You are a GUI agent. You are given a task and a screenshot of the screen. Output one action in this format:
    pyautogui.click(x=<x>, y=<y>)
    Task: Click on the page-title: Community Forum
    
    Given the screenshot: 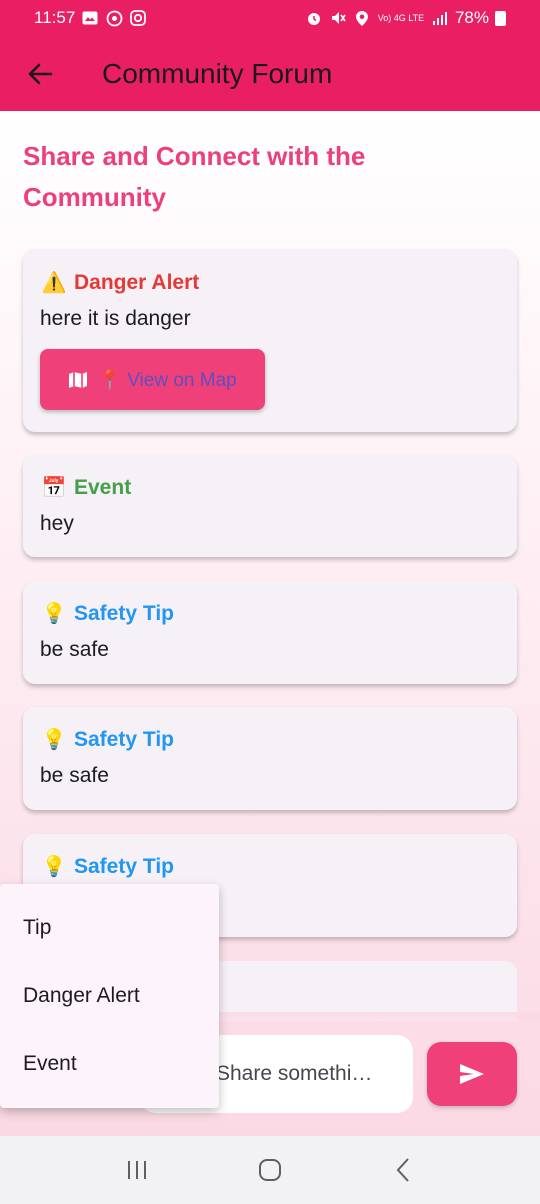 What is the action you would take?
    pyautogui.click(x=217, y=73)
    